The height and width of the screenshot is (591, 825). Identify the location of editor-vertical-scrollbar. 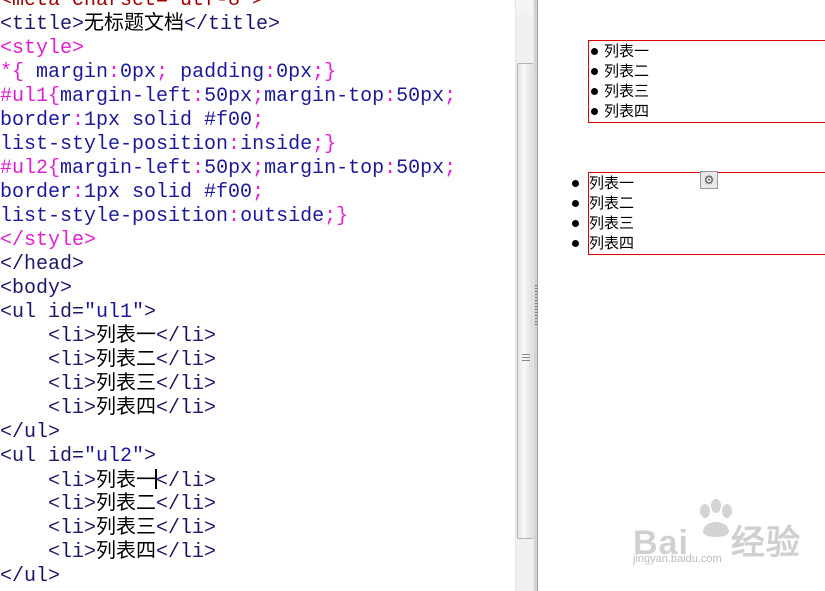
(524, 295).